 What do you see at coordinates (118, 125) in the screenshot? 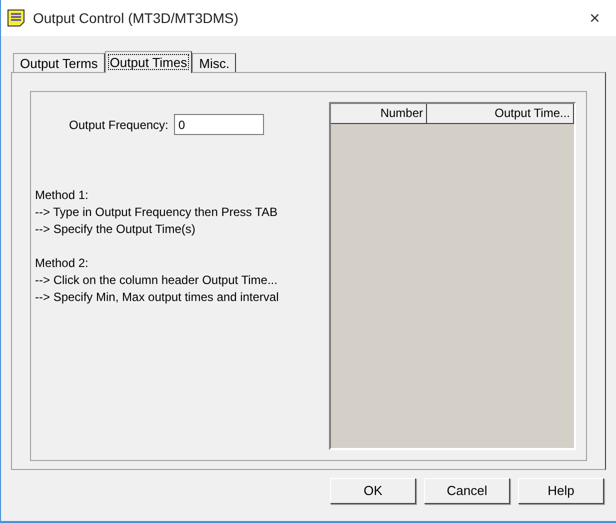
I see `field-label: Output Frequency:` at bounding box center [118, 125].